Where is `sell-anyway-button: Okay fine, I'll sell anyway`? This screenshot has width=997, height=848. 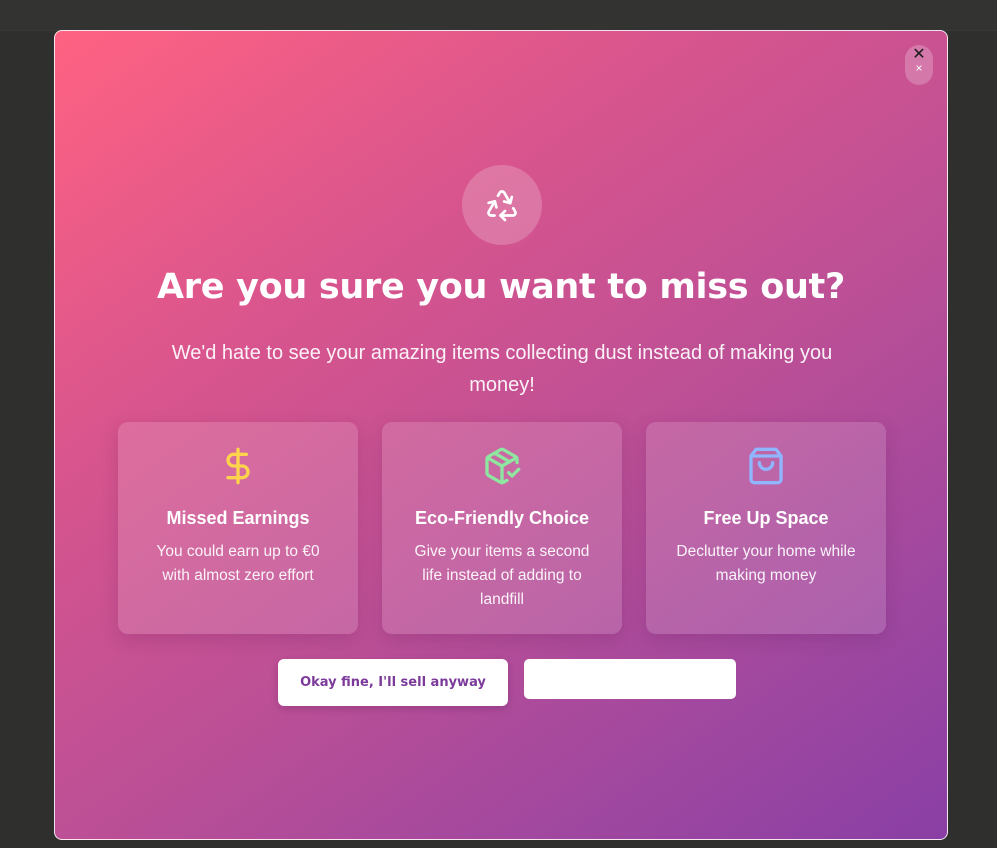
sell-anyway-button: Okay fine, I'll sell anyway is located at coordinates (393, 682).